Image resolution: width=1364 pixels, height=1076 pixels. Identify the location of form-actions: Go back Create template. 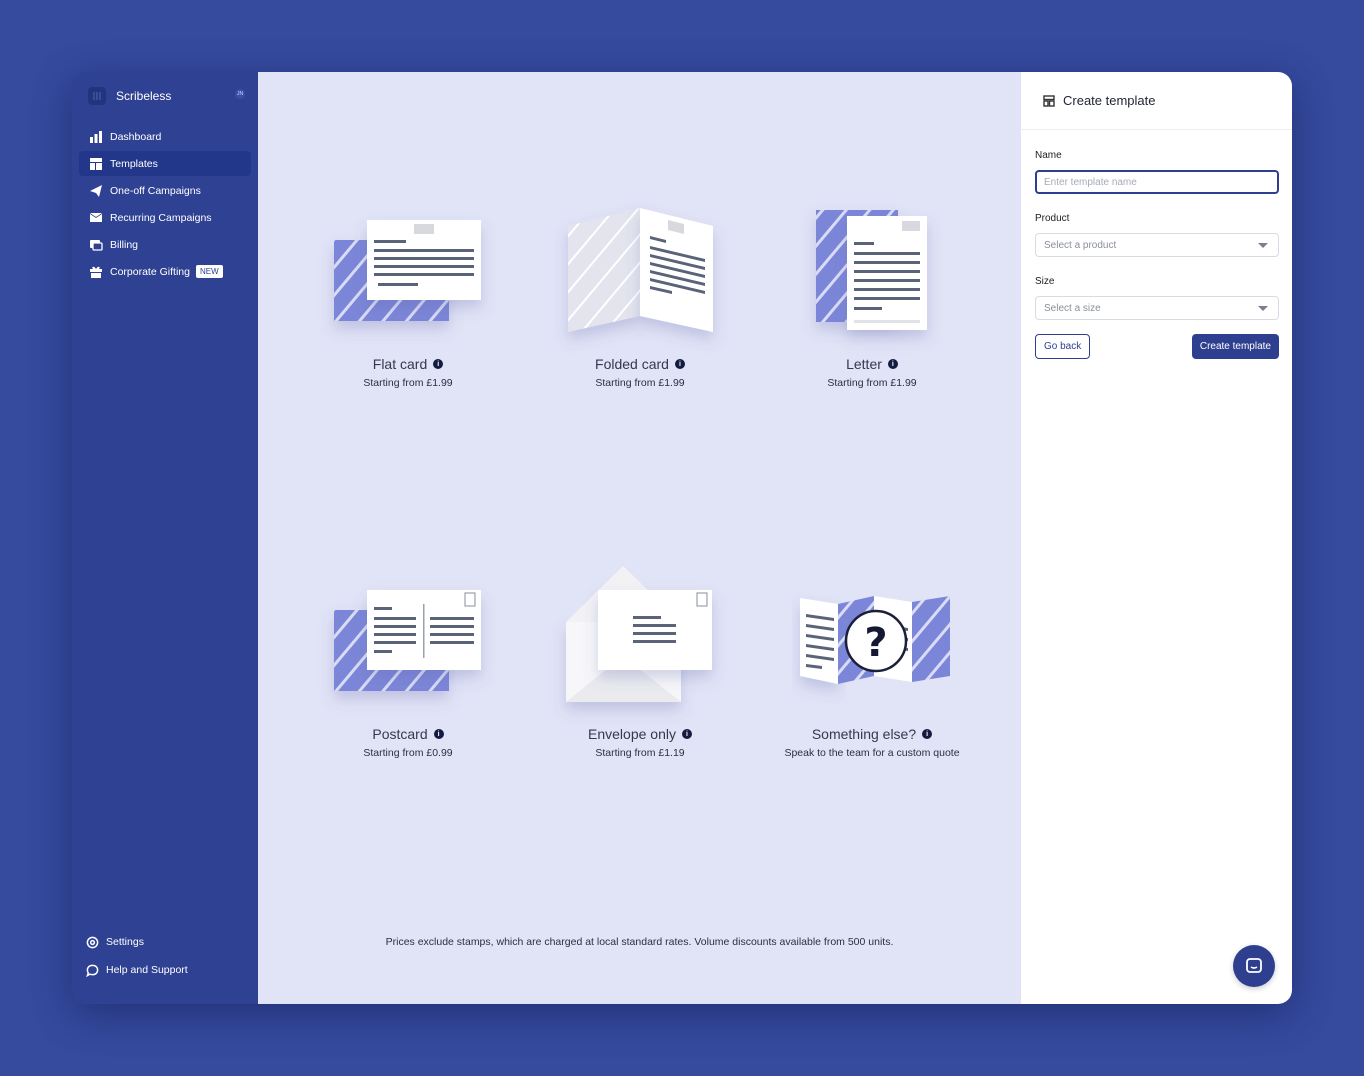
(1157, 346).